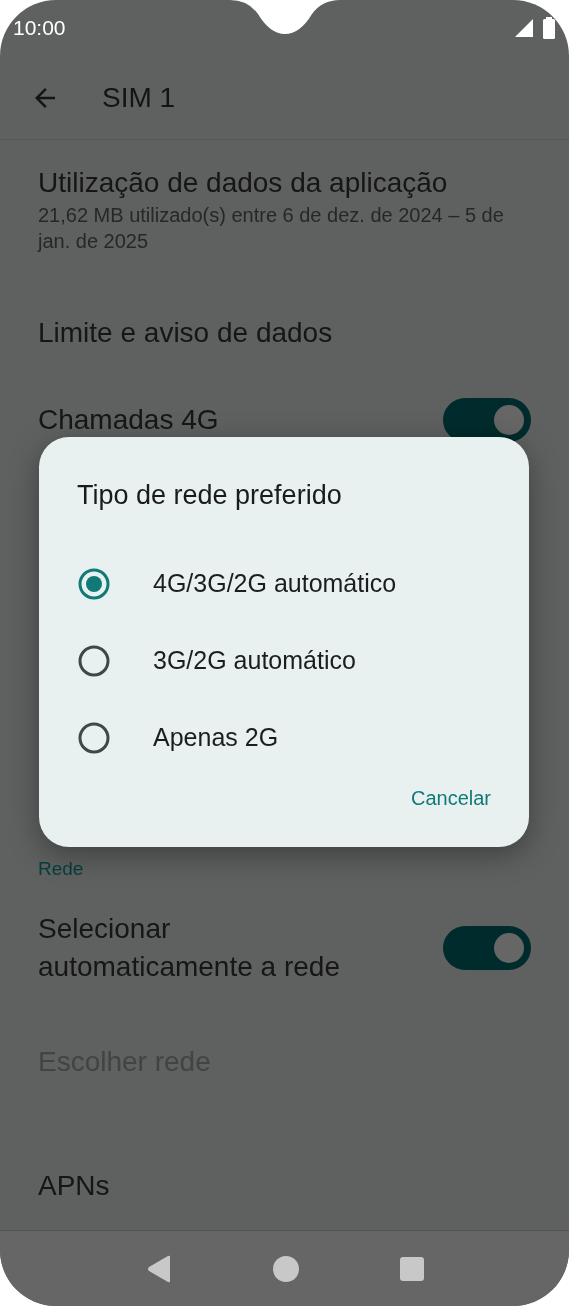  What do you see at coordinates (549, 28) in the screenshot?
I see `battery-icon` at bounding box center [549, 28].